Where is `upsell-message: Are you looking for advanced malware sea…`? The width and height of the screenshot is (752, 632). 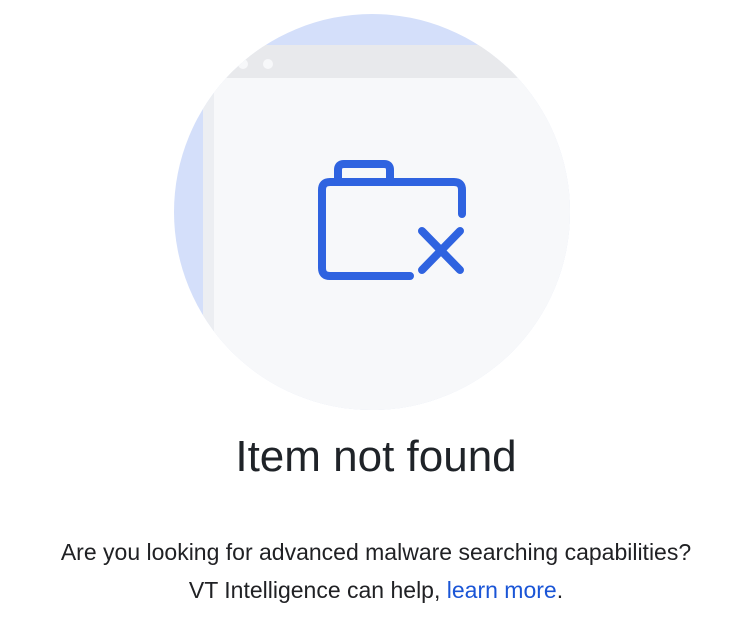 upsell-message: Are you looking for advanced malware sea… is located at coordinates (376, 571).